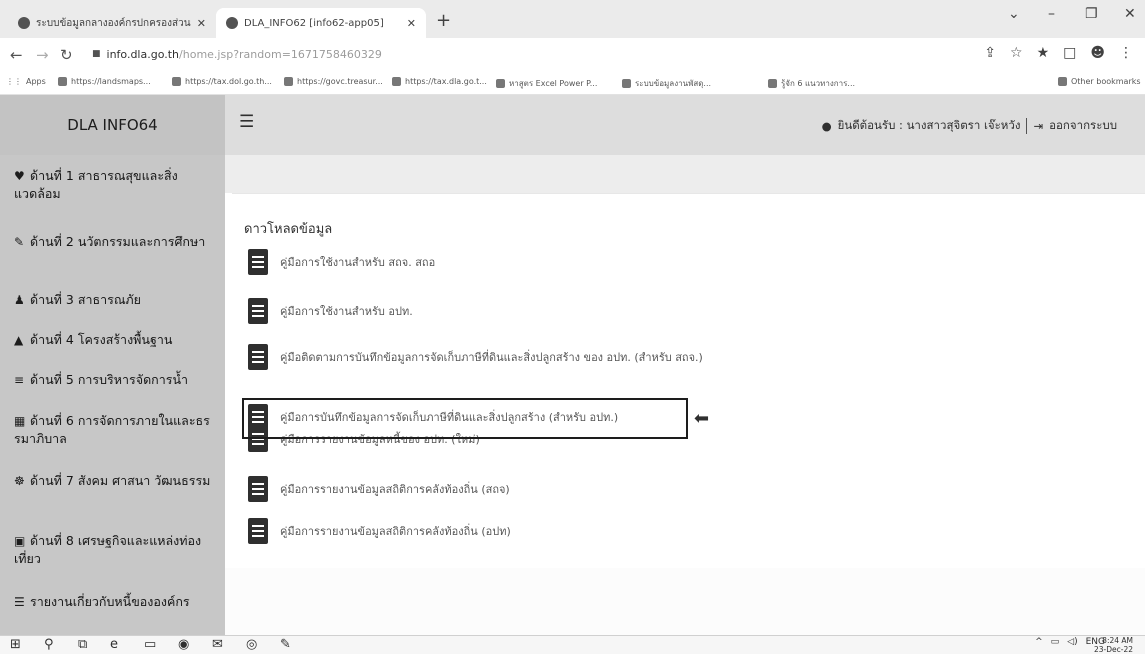 This screenshot has height=654, width=1145. I want to click on edge-icon: e, so click(114, 644).